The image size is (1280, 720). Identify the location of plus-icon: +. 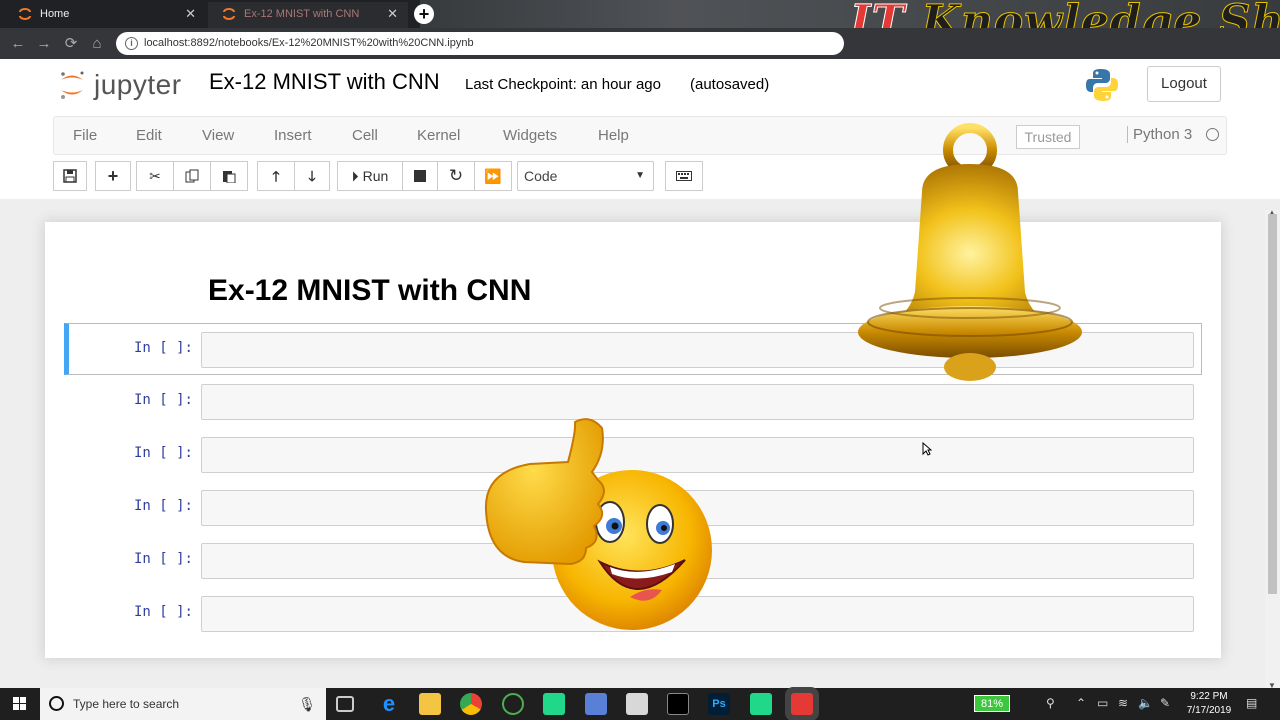
(113, 176).